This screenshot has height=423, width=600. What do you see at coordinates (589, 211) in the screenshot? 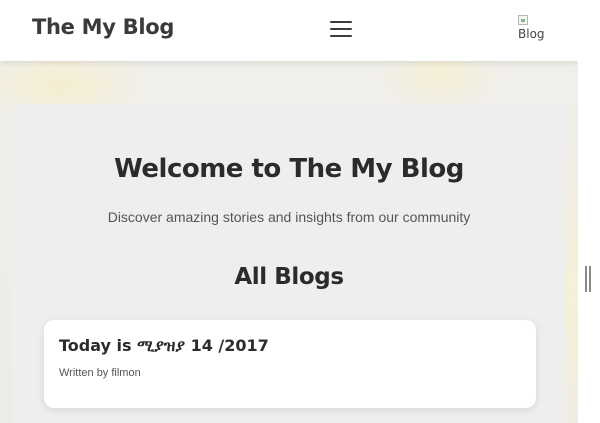
I see `viewport-gutter` at bounding box center [589, 211].